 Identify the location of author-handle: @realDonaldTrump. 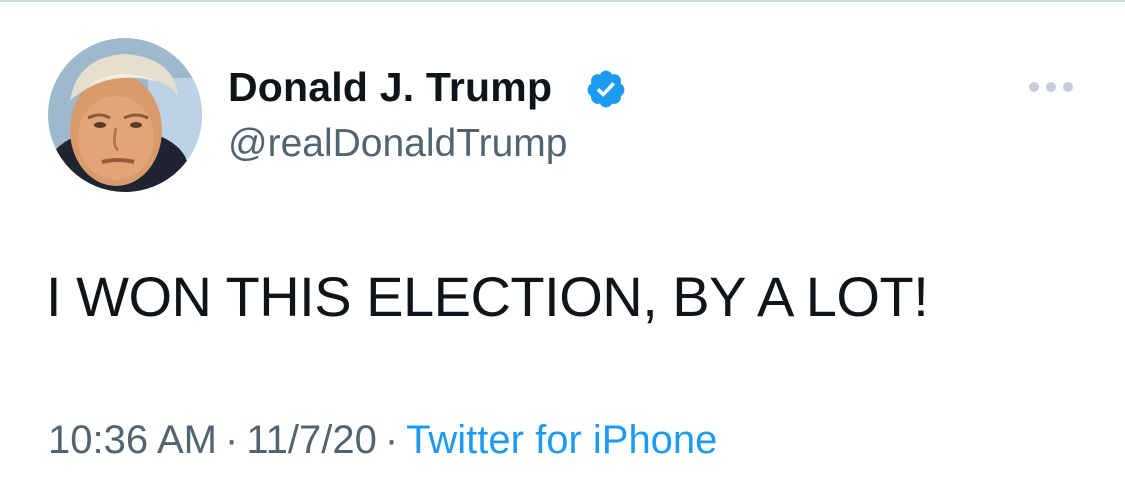
(397, 144).